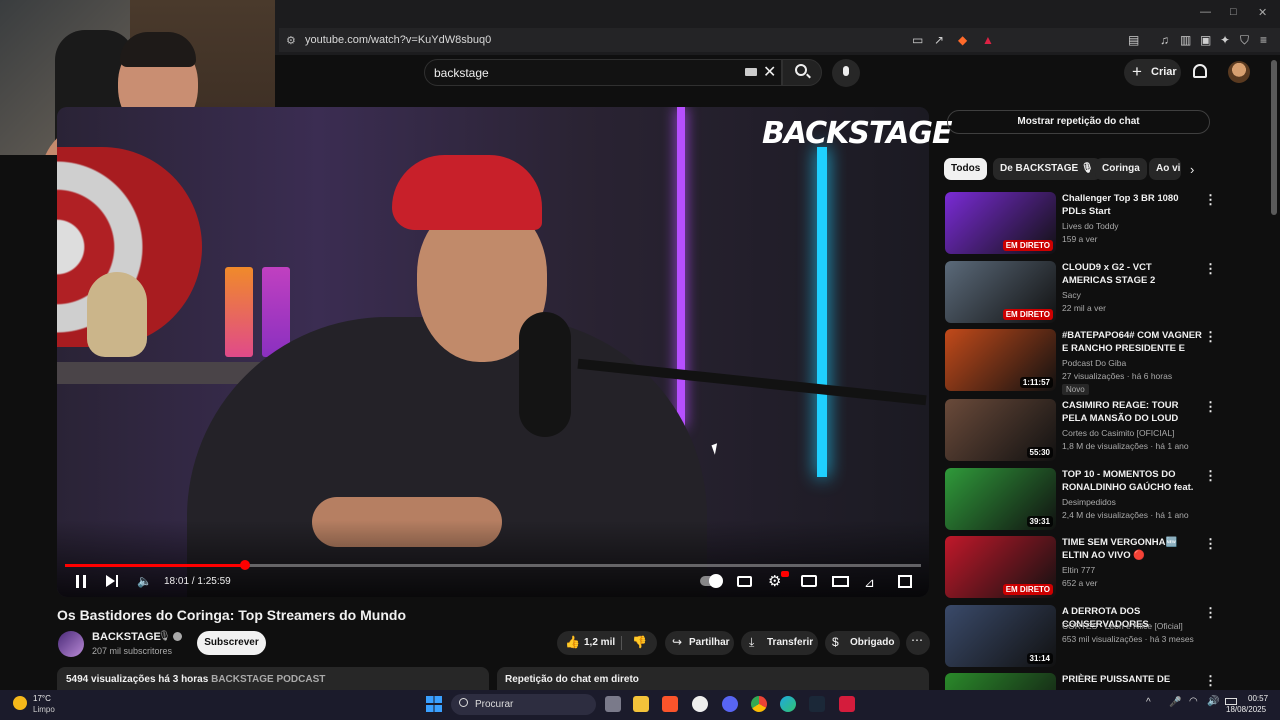  I want to click on recommendation-item: PRIÈRE PUISSANTE DE ⋮, so click(1105, 681).